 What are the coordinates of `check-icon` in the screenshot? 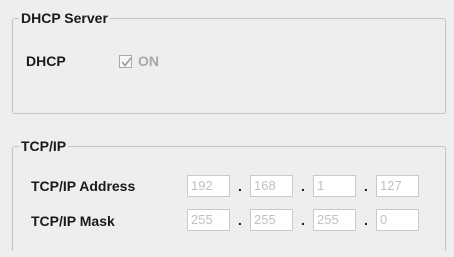 It's located at (126, 61).